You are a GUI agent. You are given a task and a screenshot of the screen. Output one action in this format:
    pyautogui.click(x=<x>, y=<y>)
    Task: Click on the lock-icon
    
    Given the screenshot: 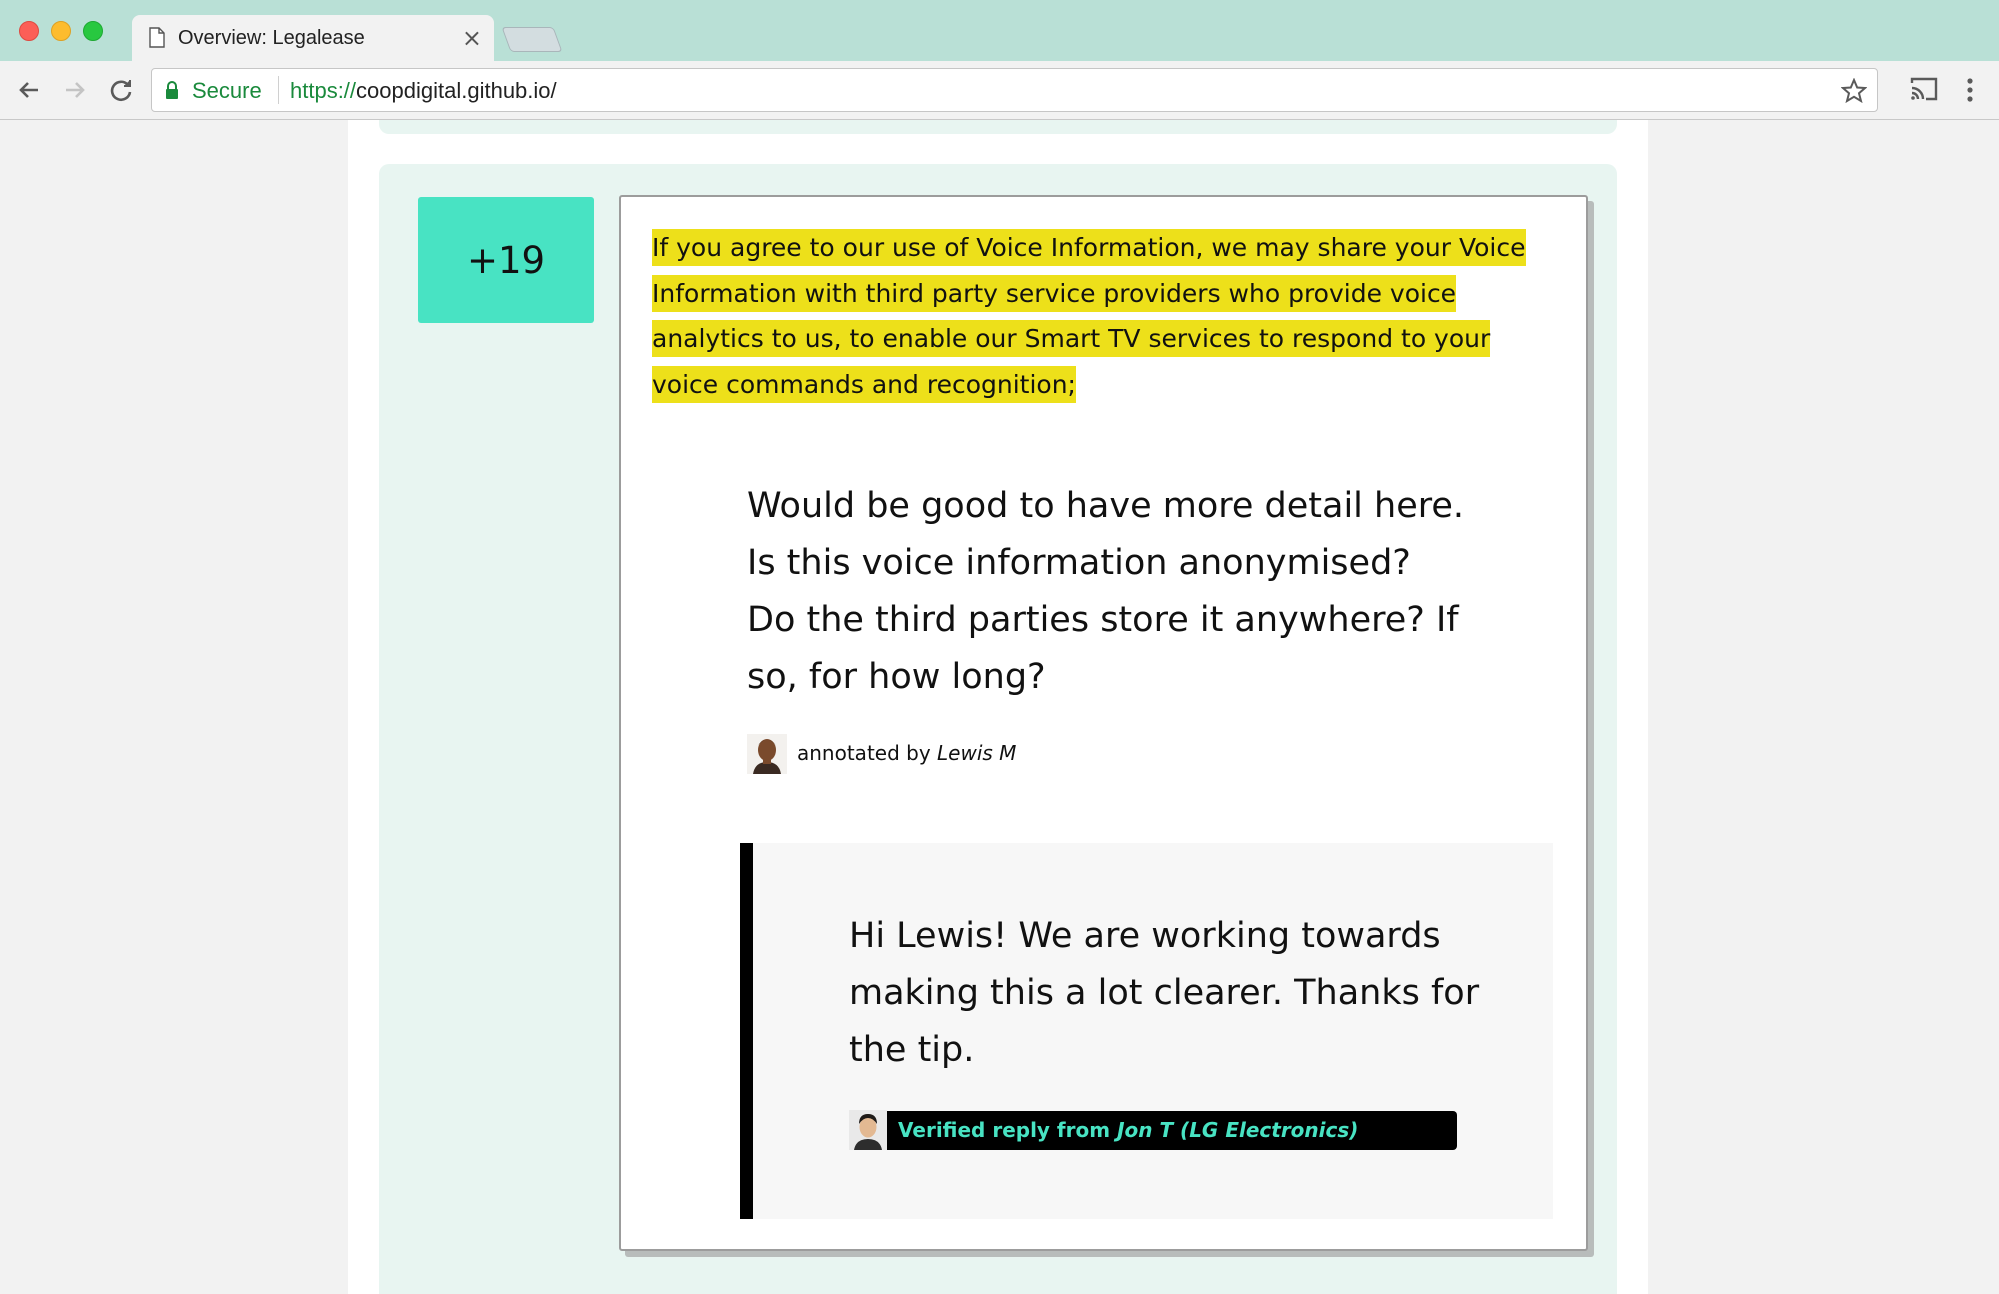 What is the action you would take?
    pyautogui.click(x=172, y=90)
    